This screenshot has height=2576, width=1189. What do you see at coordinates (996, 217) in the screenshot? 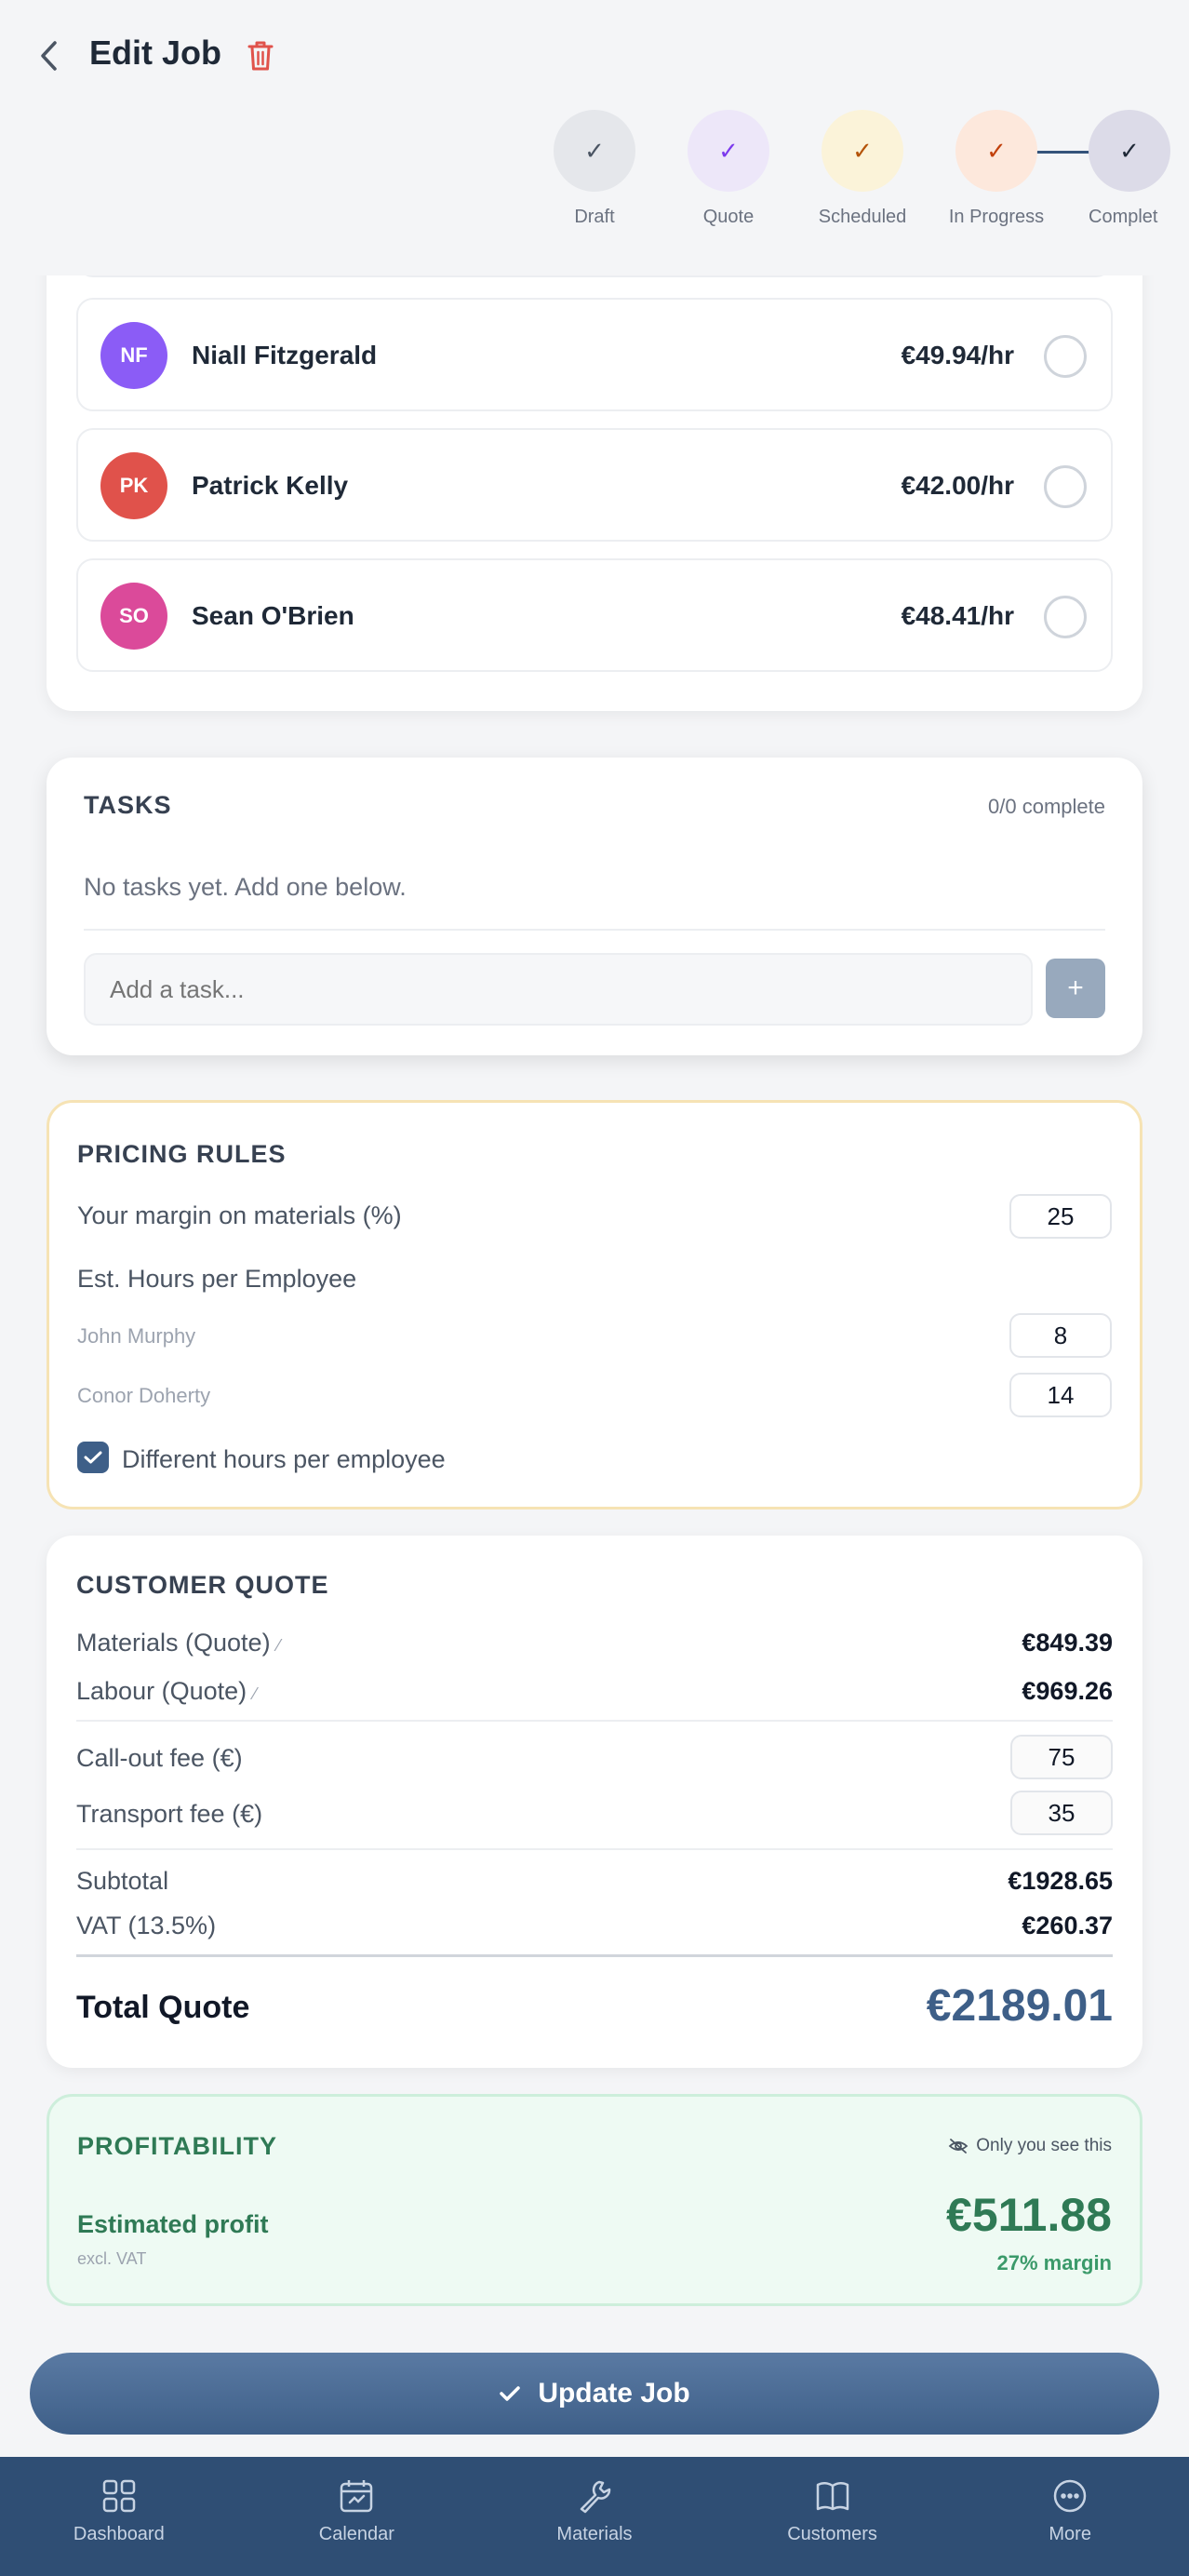
I see `step-label: In Progress` at bounding box center [996, 217].